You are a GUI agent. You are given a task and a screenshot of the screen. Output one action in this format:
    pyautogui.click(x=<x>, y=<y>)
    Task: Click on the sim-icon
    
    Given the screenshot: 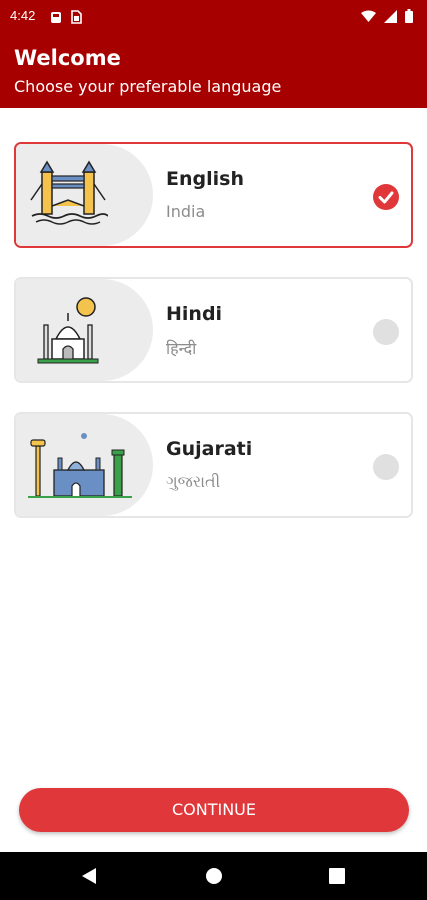 What is the action you would take?
    pyautogui.click(x=76, y=18)
    